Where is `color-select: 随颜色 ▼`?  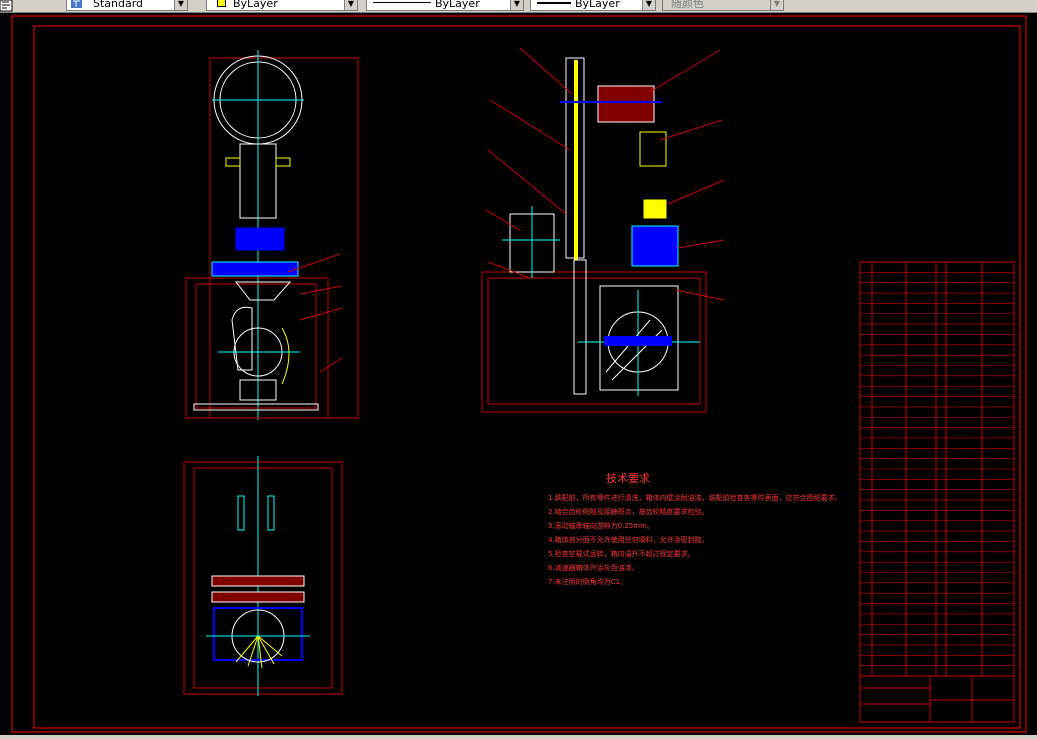 color-select: 随颜色 ▼ is located at coordinates (723, 5).